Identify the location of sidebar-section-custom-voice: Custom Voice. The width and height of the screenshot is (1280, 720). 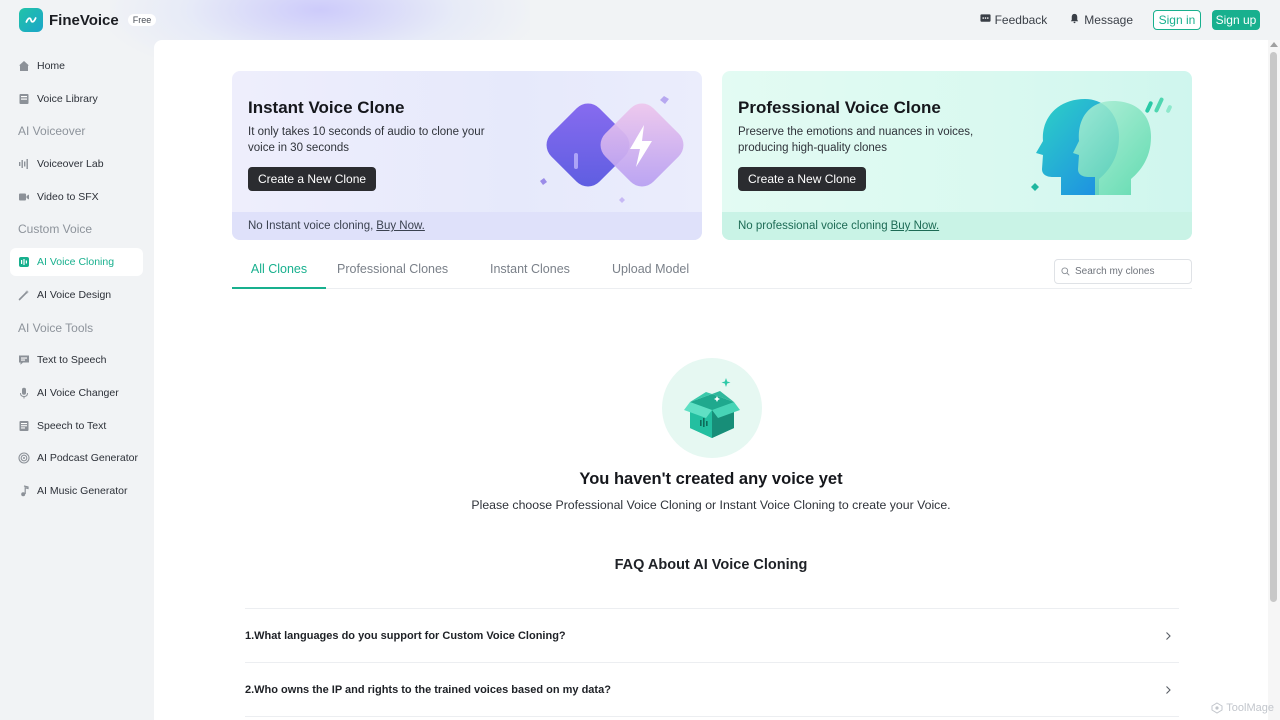
(55, 229).